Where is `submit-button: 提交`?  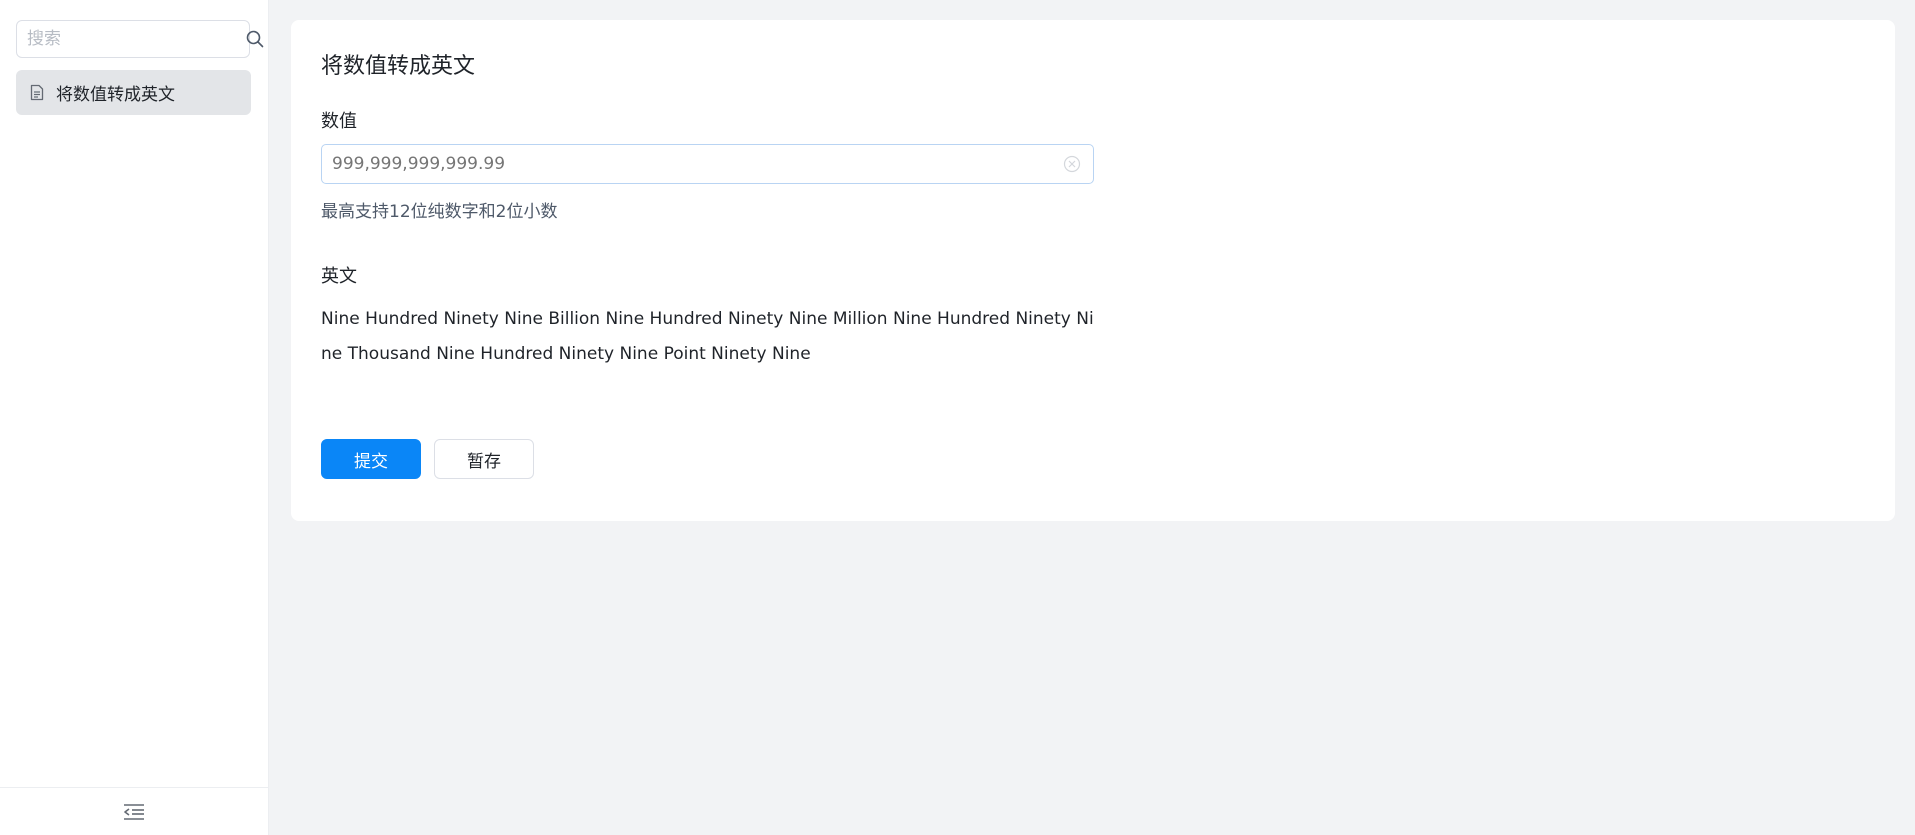
submit-button: 提交 is located at coordinates (371, 459).